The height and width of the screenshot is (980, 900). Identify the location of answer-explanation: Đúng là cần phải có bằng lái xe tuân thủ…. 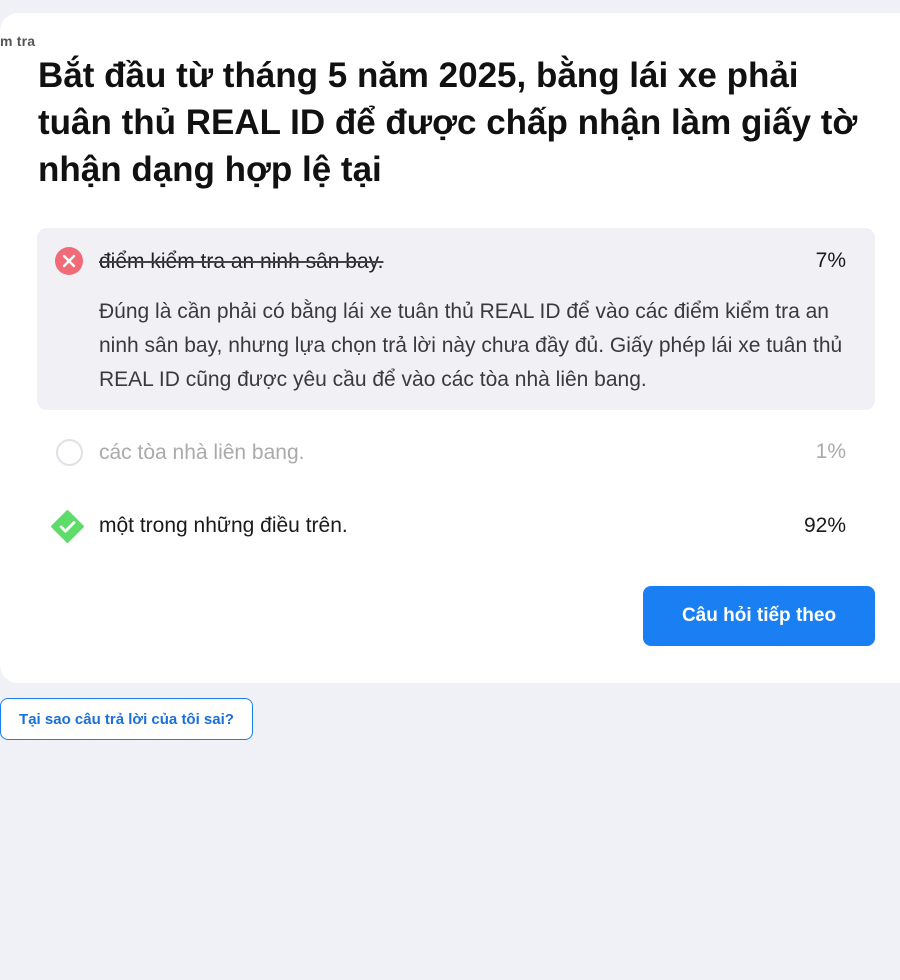
(471, 345).